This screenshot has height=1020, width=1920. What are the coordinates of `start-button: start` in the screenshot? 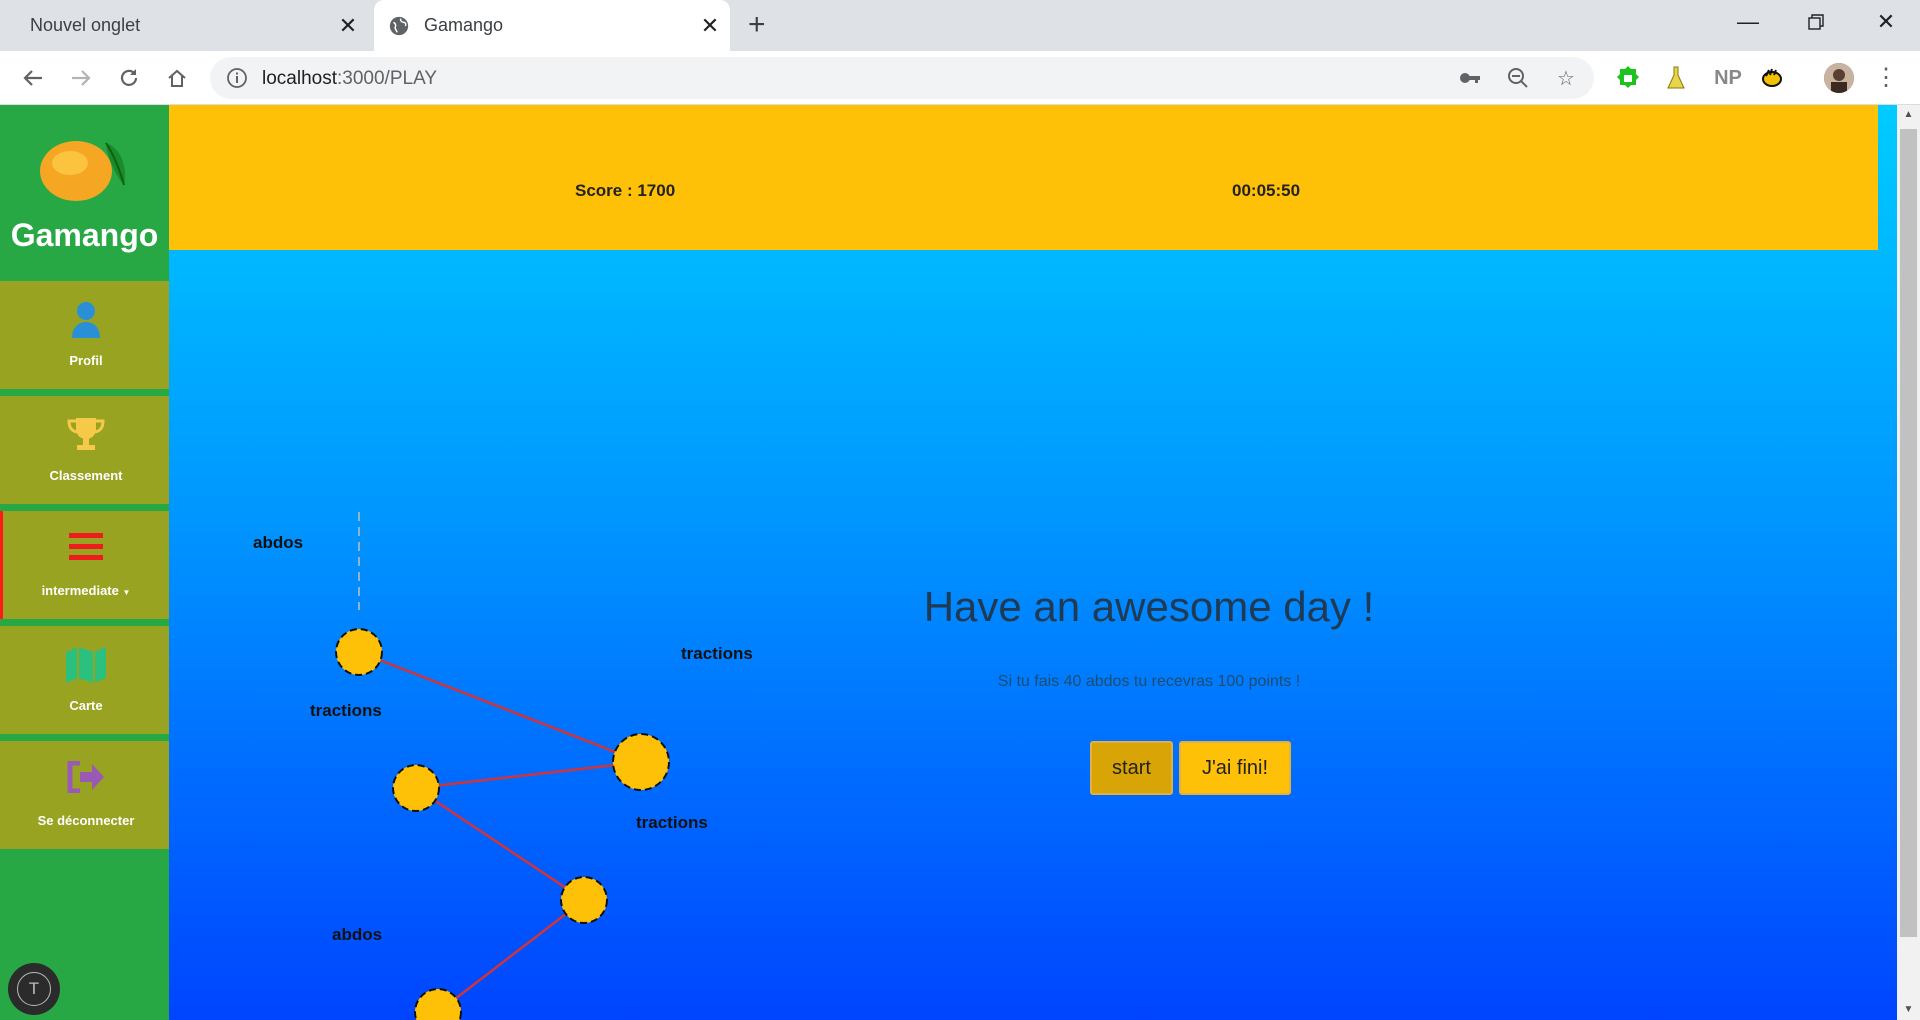 It's located at (1131, 768).